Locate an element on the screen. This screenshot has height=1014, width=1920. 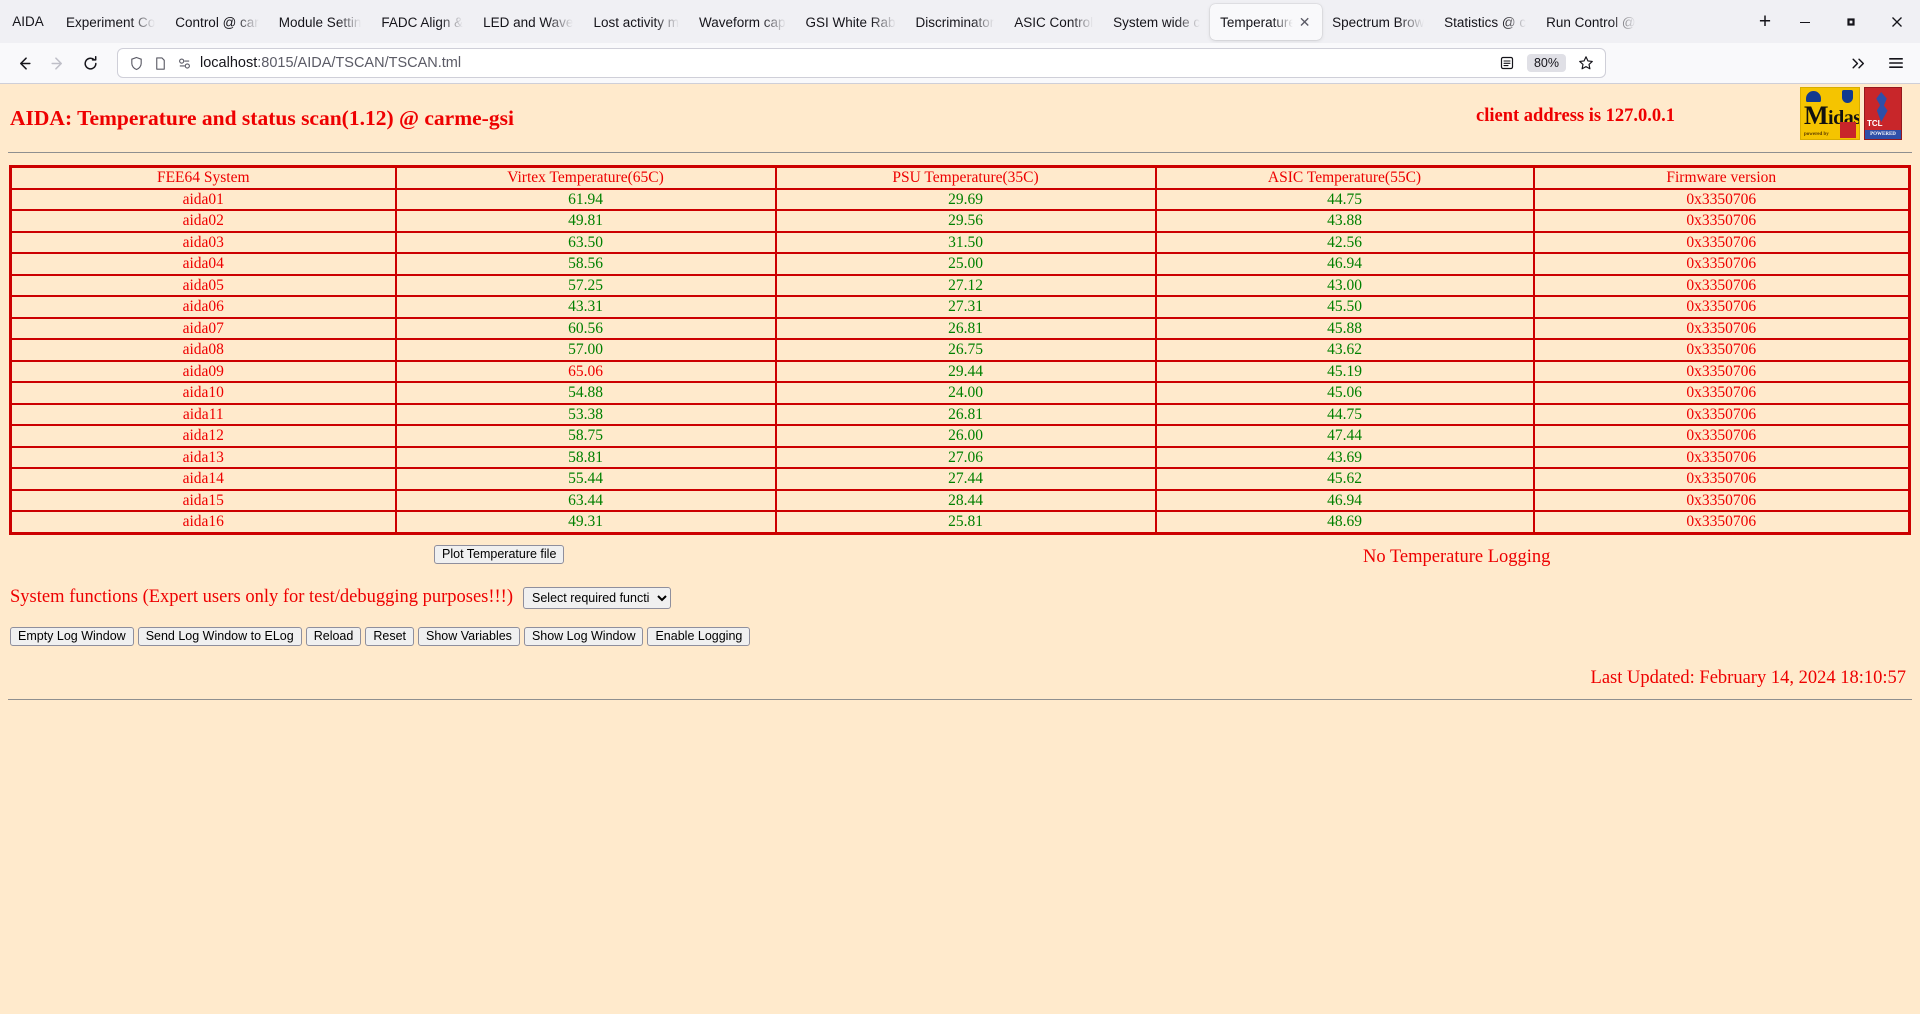
table-column-header: Virtex Temperature(65C) is located at coordinates (585, 177).